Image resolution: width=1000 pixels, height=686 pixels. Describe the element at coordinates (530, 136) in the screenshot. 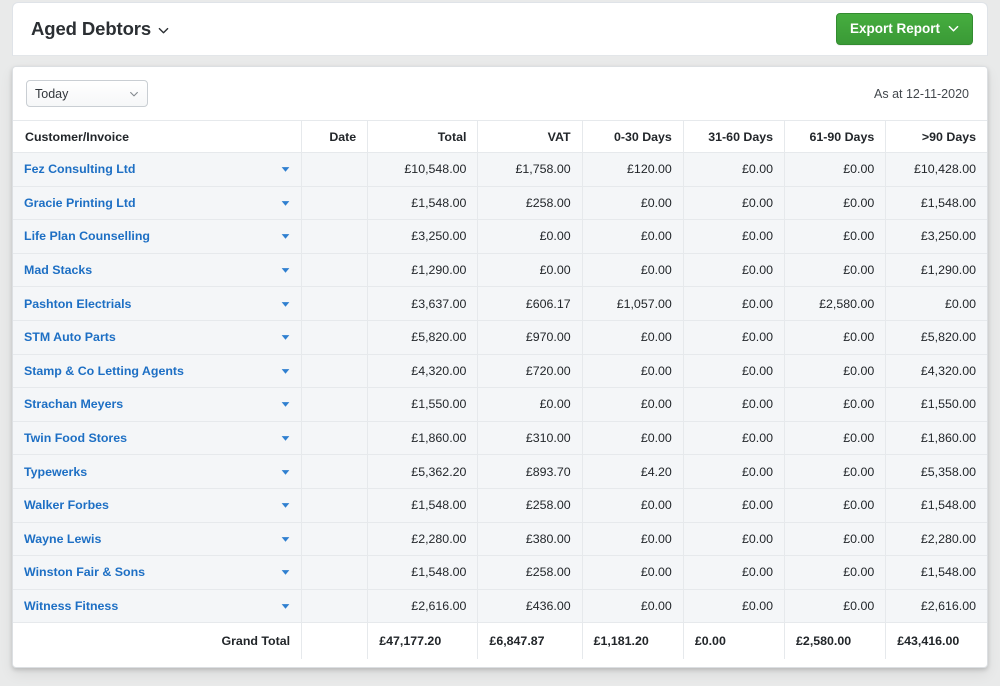

I see `column-header-vat: VAT` at that location.